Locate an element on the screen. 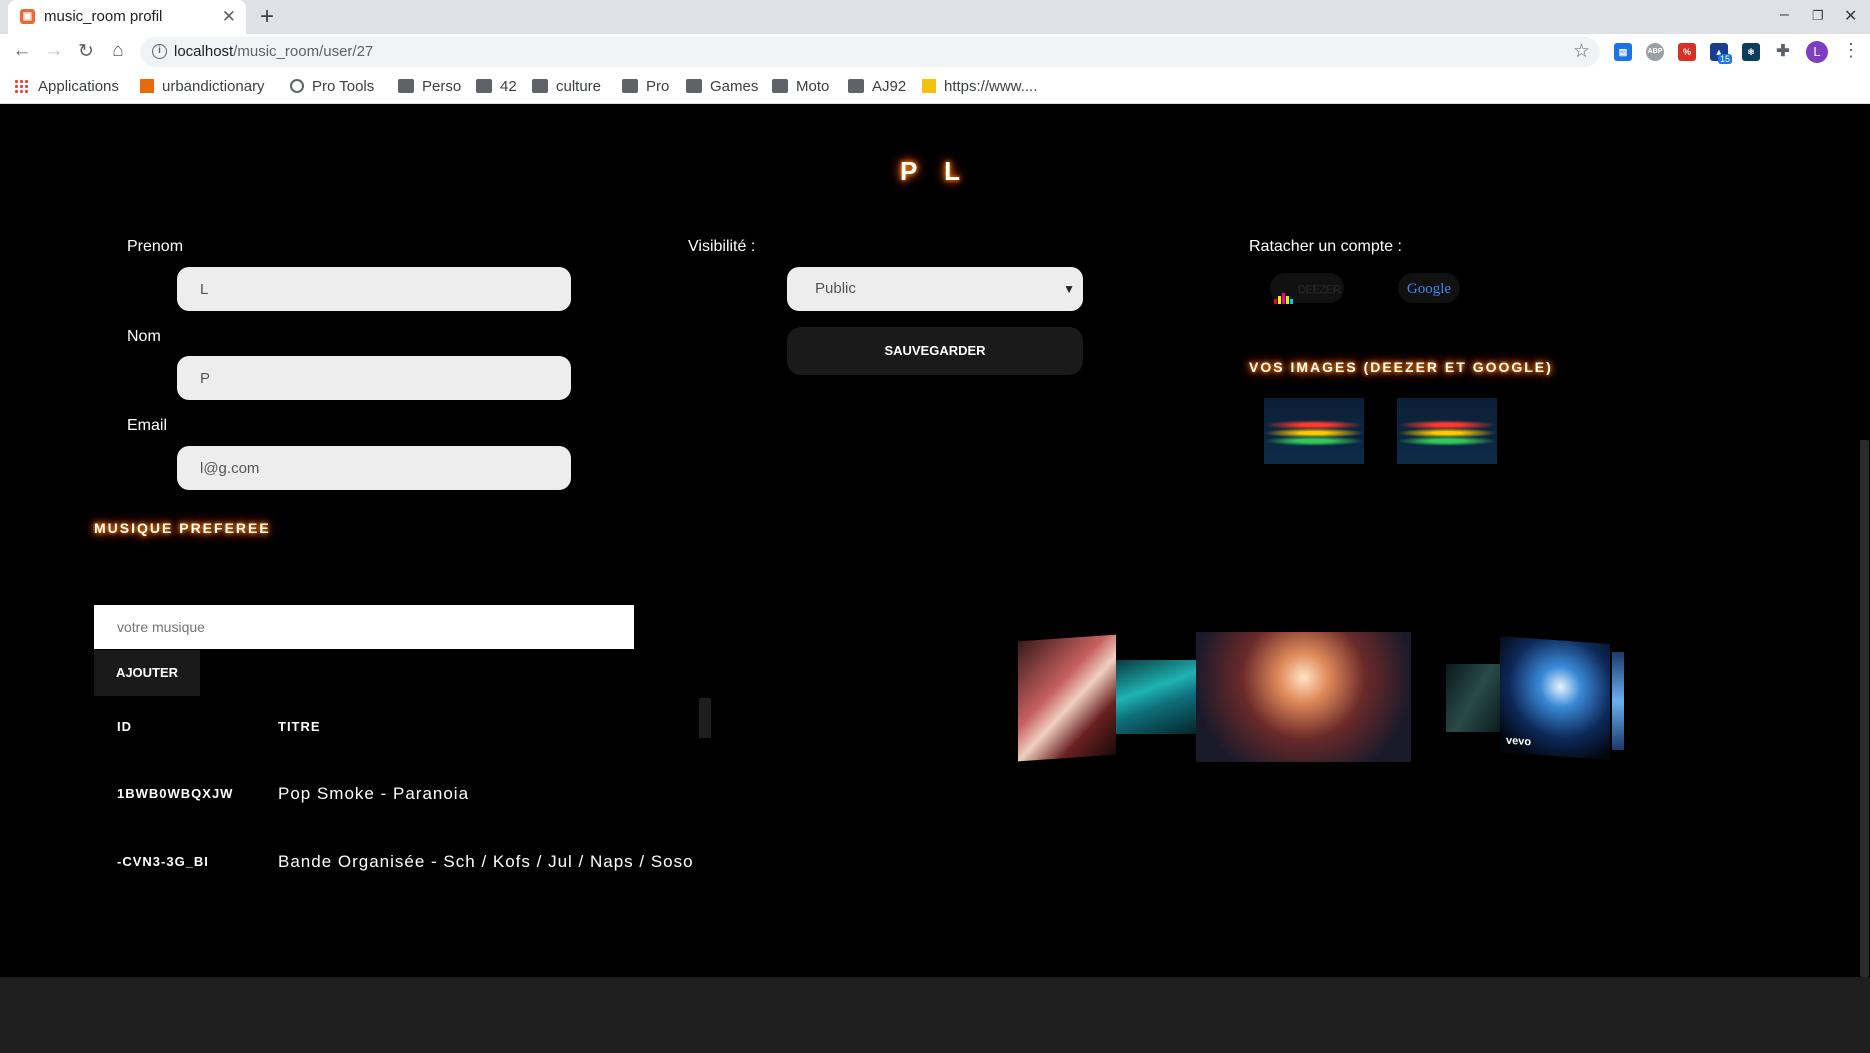  bookmark-label: Pro Tools is located at coordinates (343, 86).